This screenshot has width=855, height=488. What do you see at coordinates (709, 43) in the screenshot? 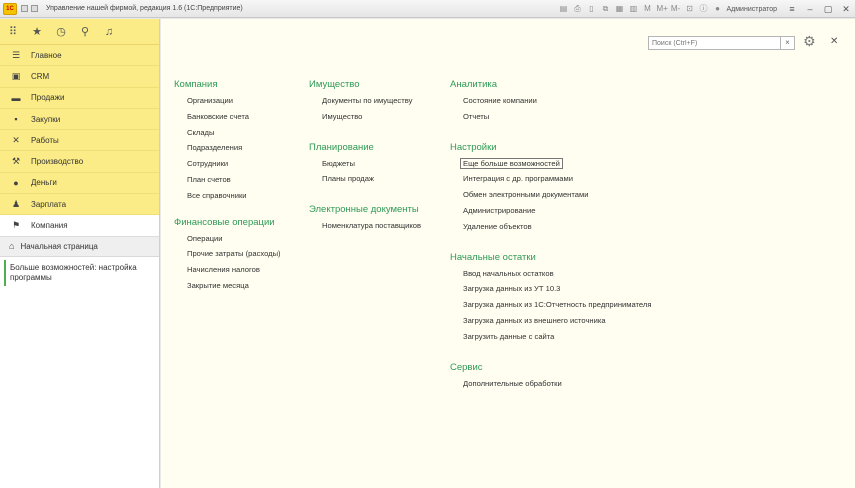
I see `search-input` at bounding box center [709, 43].